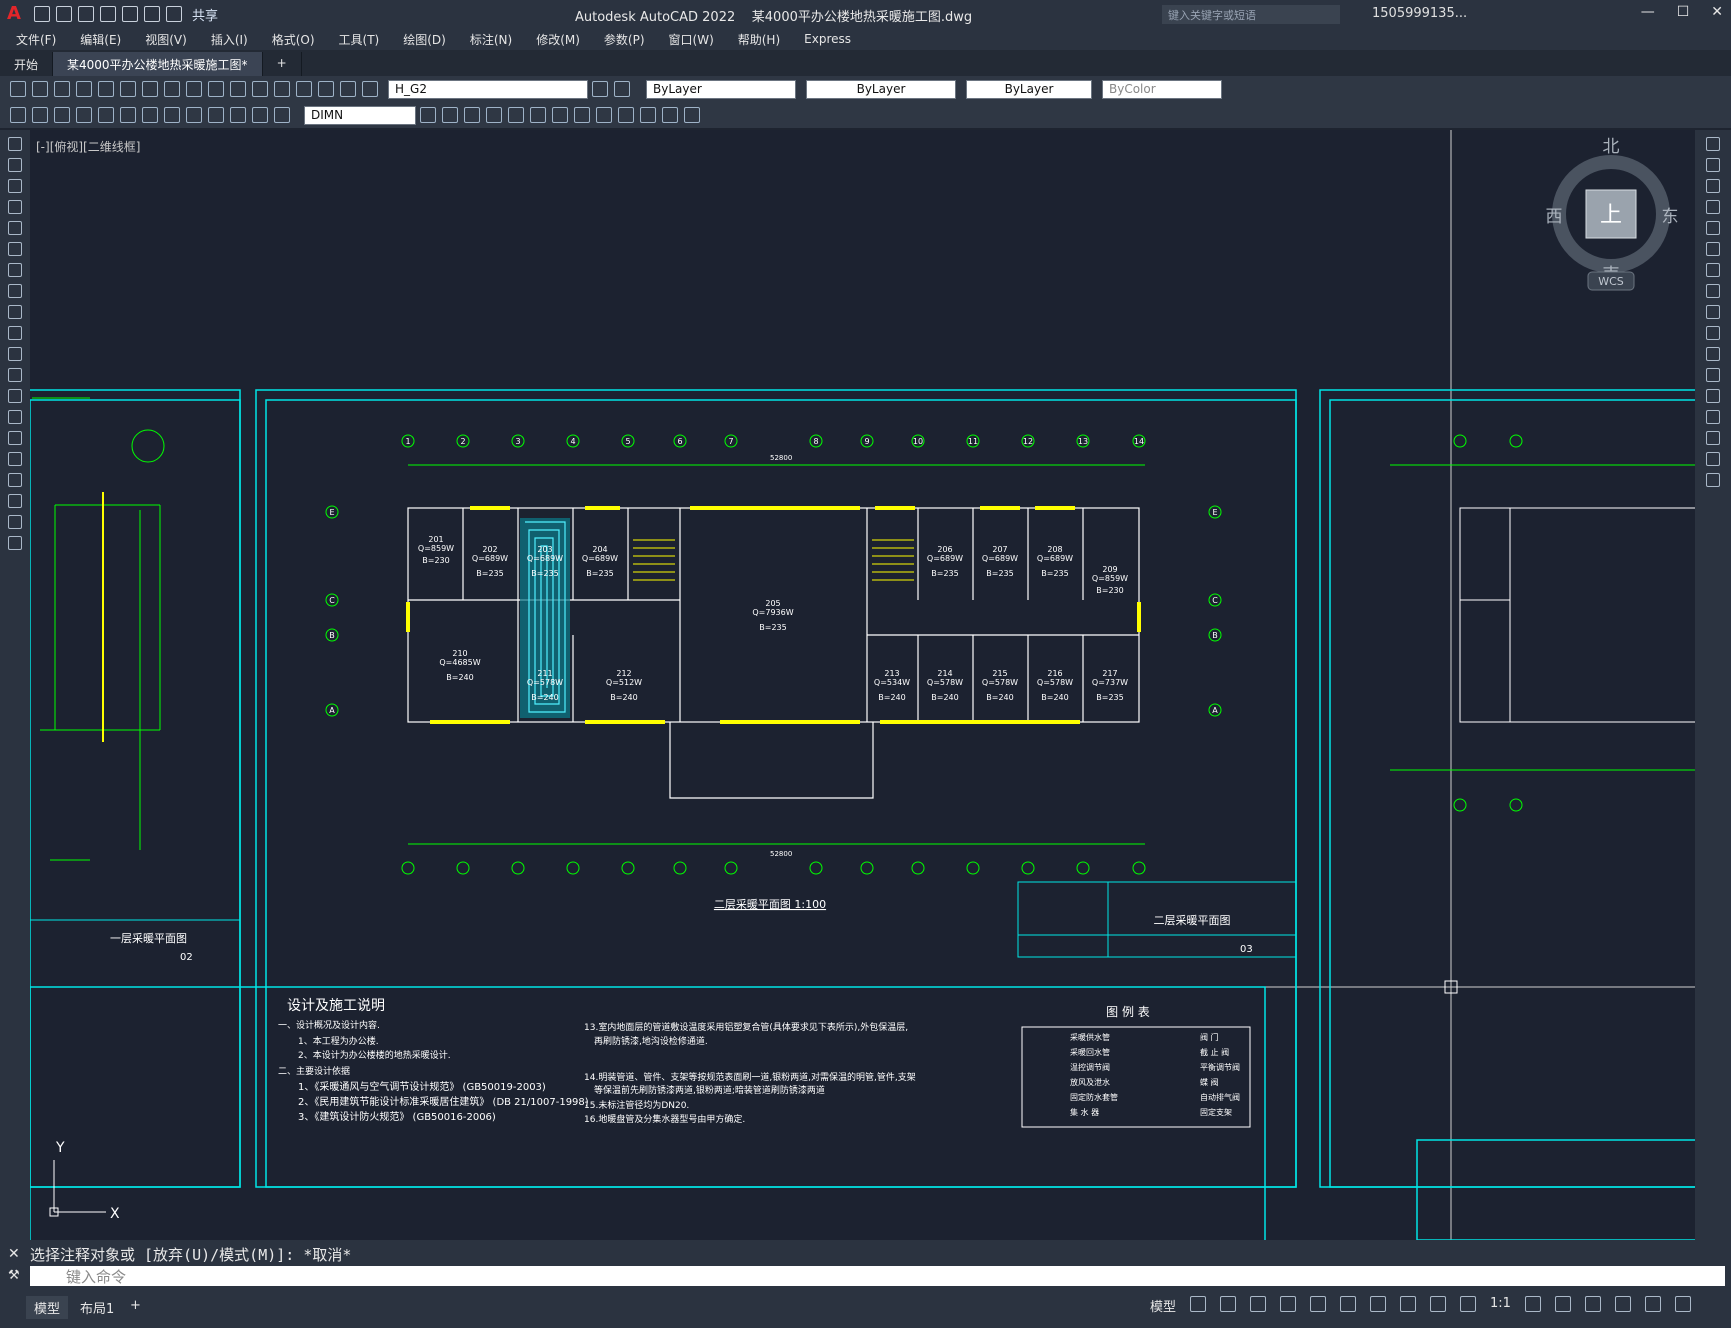 The height and width of the screenshot is (1328, 1731). I want to click on fillet-r-icon, so click(1713, 438).